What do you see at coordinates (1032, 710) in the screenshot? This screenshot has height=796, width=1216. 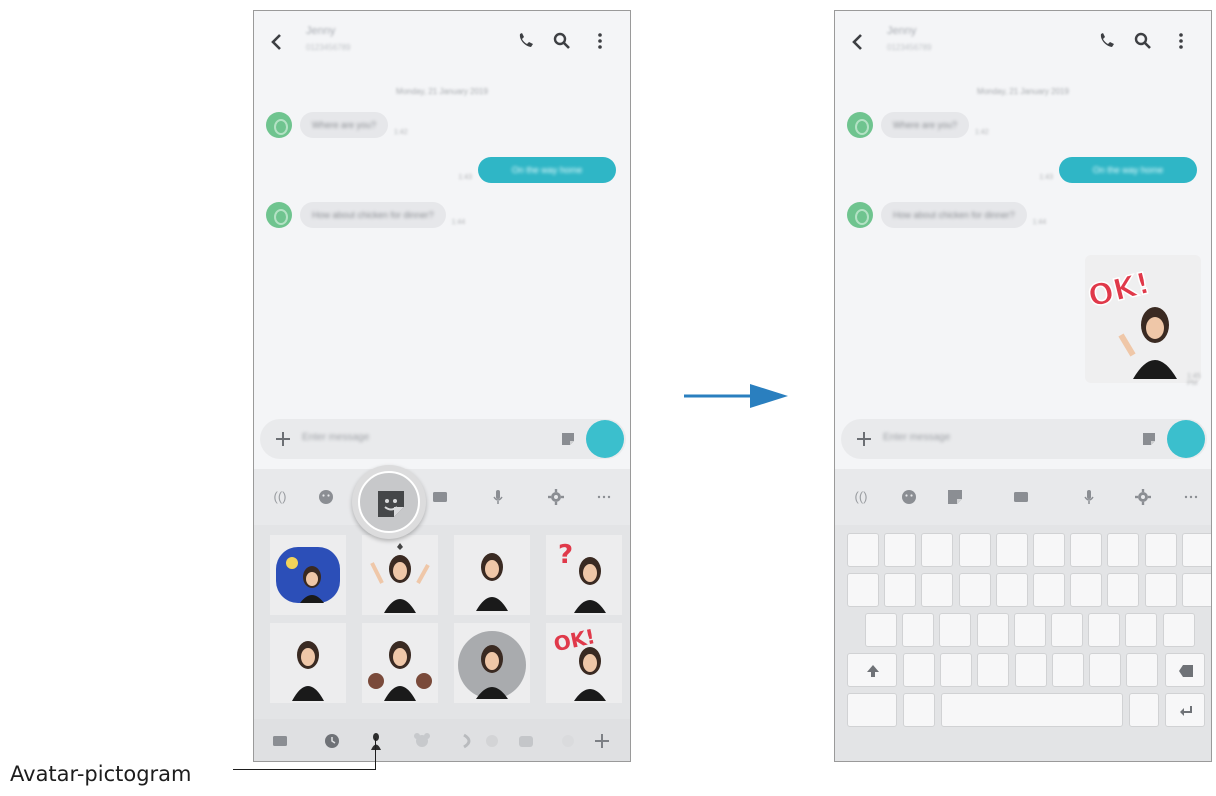 I see `space-key` at bounding box center [1032, 710].